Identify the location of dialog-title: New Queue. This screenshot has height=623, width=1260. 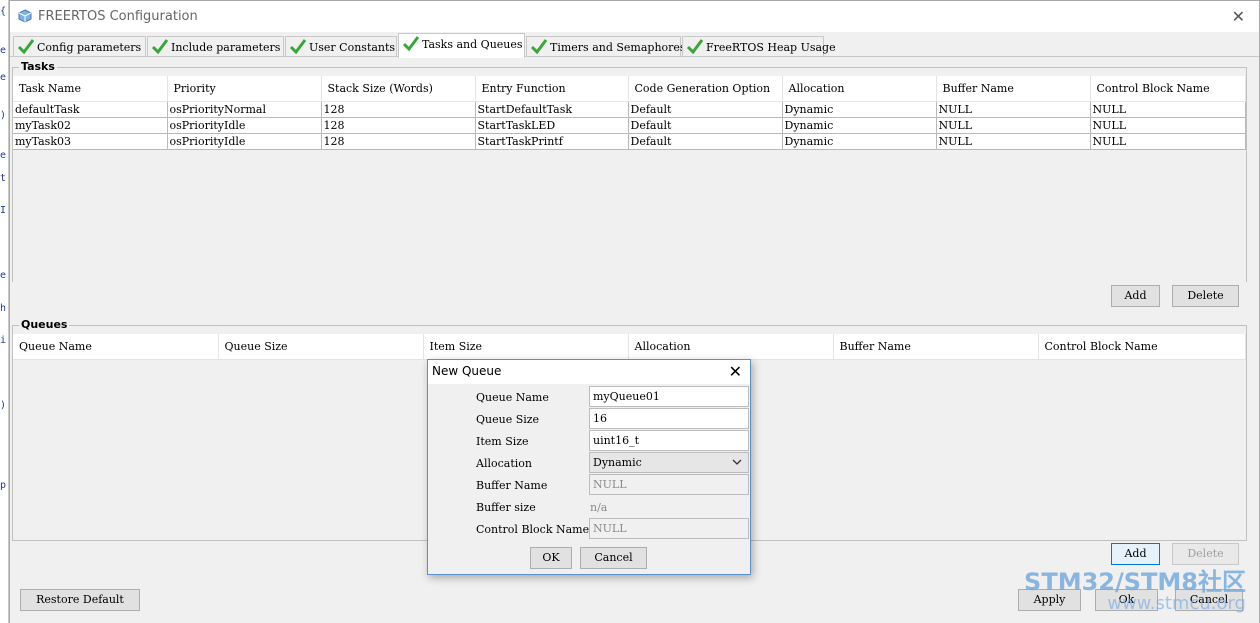
(467, 371).